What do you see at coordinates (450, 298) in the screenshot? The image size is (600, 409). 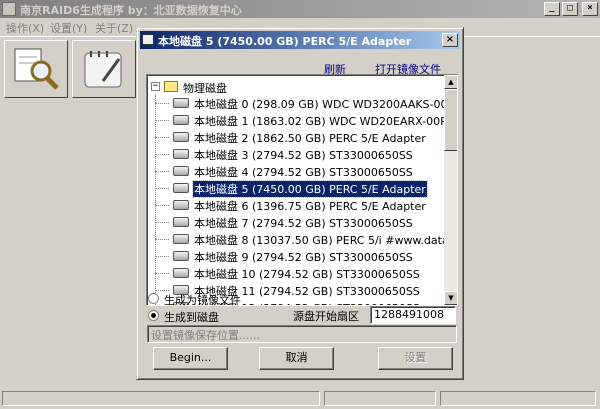 I see `scroll-down-icon: ▼` at bounding box center [450, 298].